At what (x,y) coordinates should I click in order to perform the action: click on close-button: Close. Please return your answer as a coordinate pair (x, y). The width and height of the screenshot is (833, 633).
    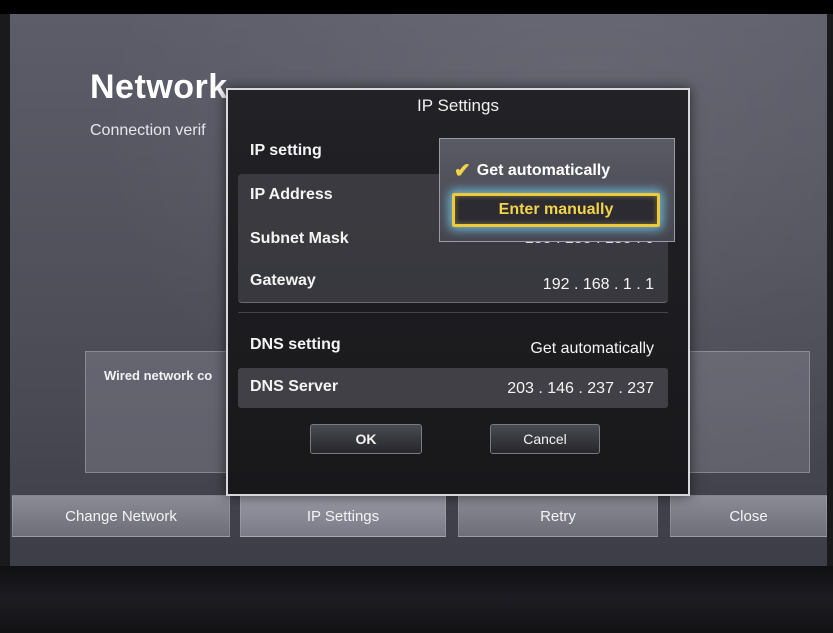
    Looking at the image, I should click on (748, 516).